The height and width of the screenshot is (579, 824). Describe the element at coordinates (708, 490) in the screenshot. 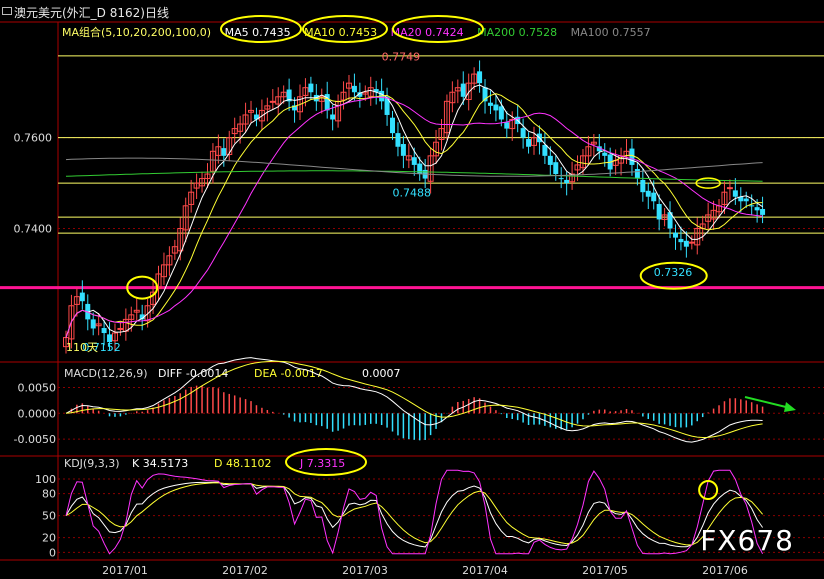

I see `highlight-circle` at that location.